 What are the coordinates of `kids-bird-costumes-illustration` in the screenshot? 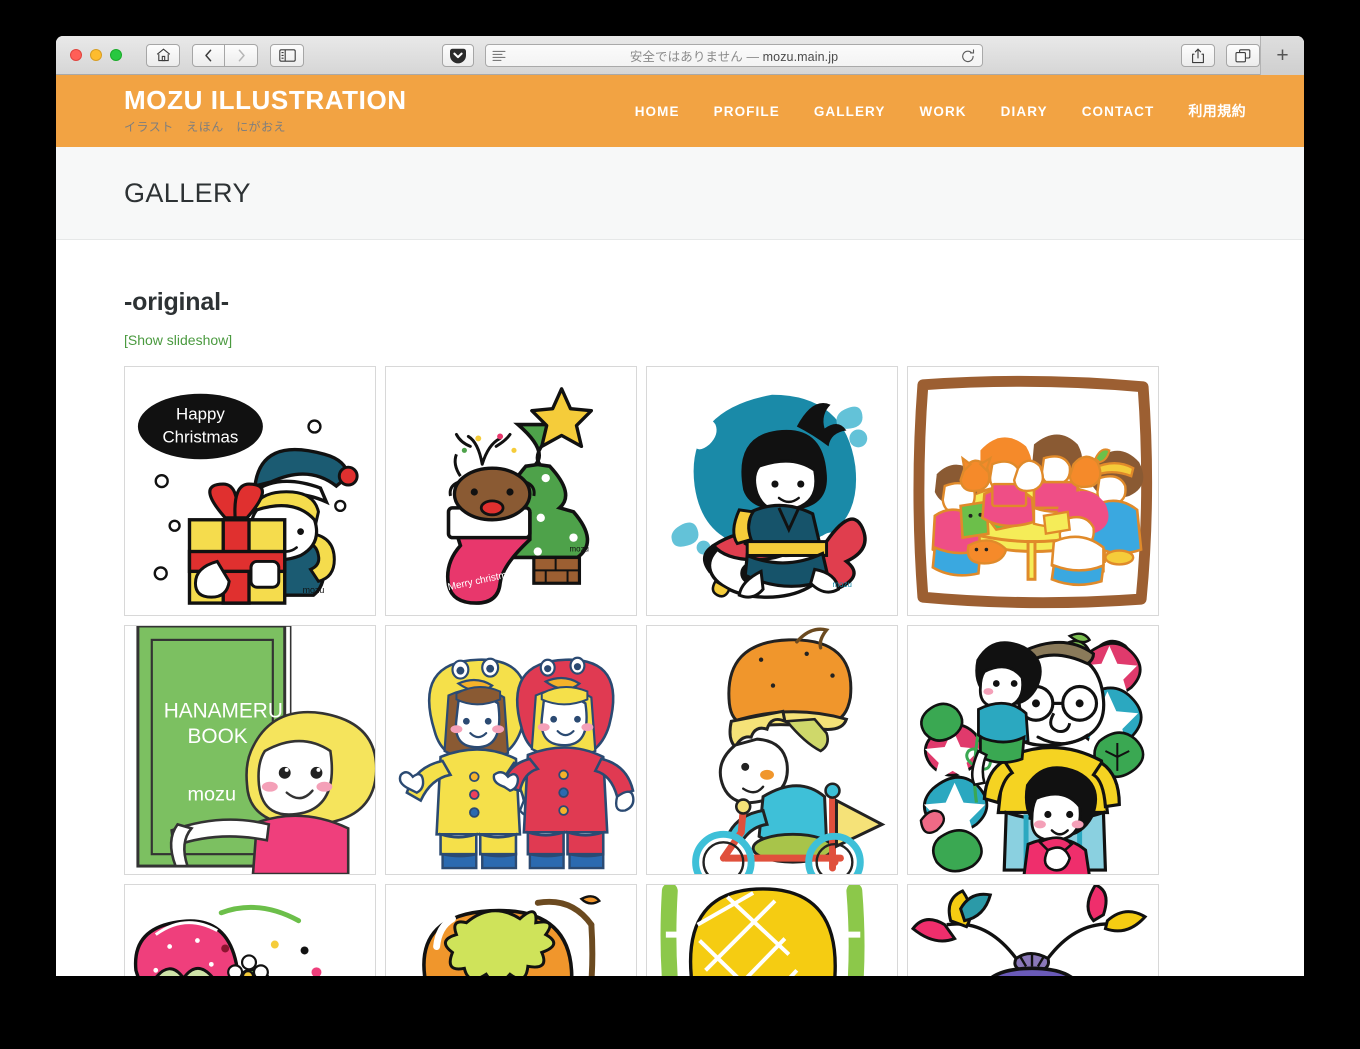 It's located at (516, 763).